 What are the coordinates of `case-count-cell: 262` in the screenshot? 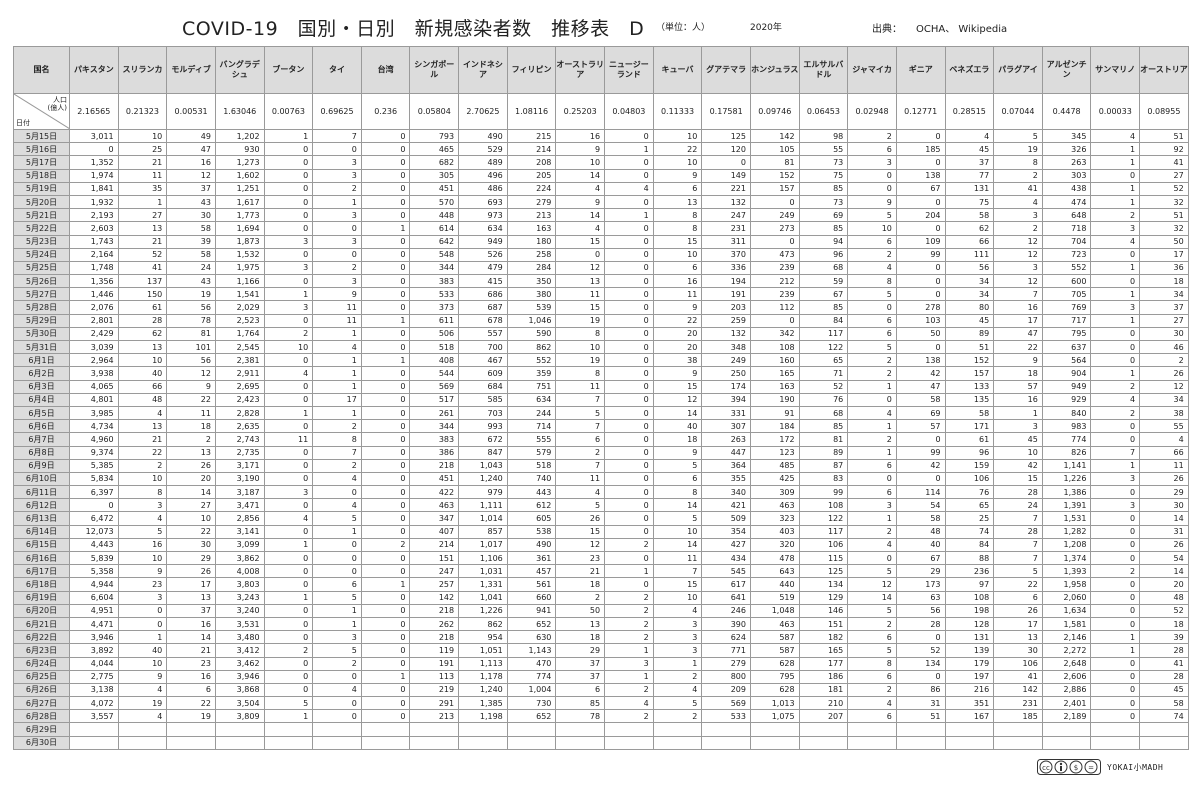 It's located at (434, 624).